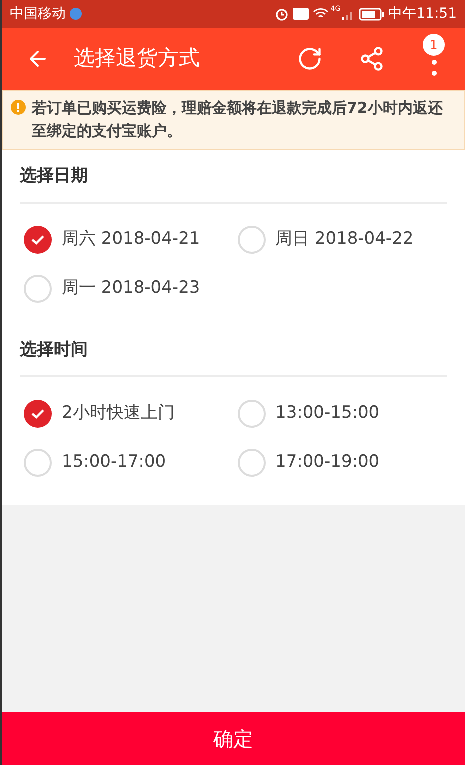 Image resolution: width=465 pixels, height=765 pixels. Describe the element at coordinates (54, 350) in the screenshot. I see `section-title: 选择时间` at that location.